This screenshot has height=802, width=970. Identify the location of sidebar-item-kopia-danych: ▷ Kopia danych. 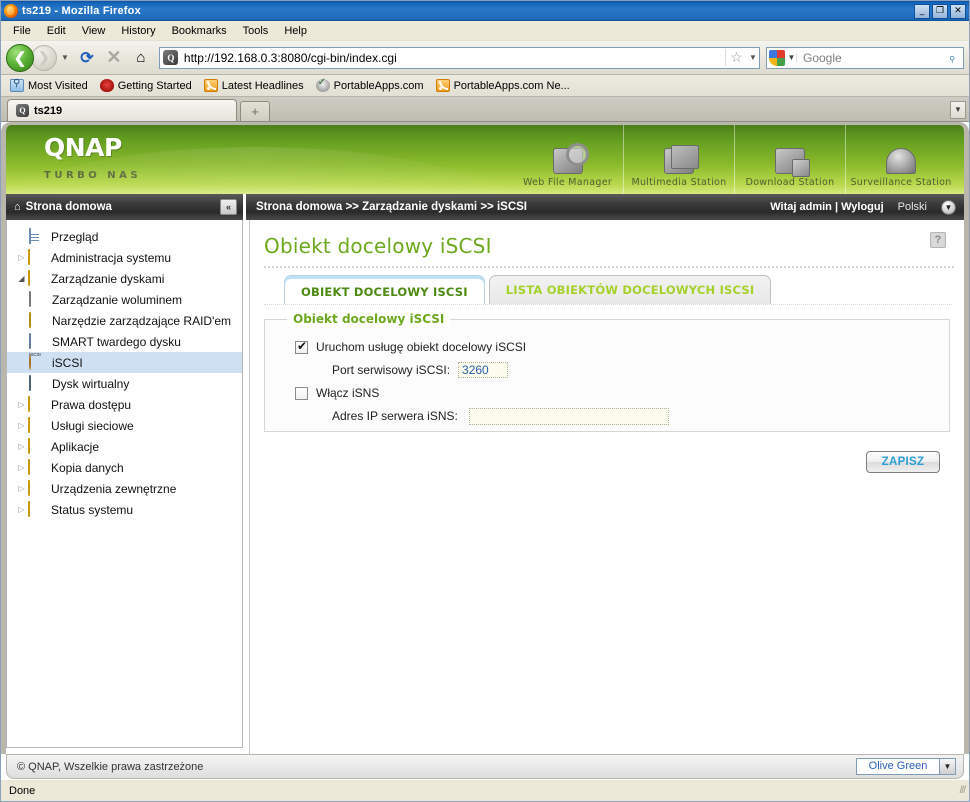
(124, 467).